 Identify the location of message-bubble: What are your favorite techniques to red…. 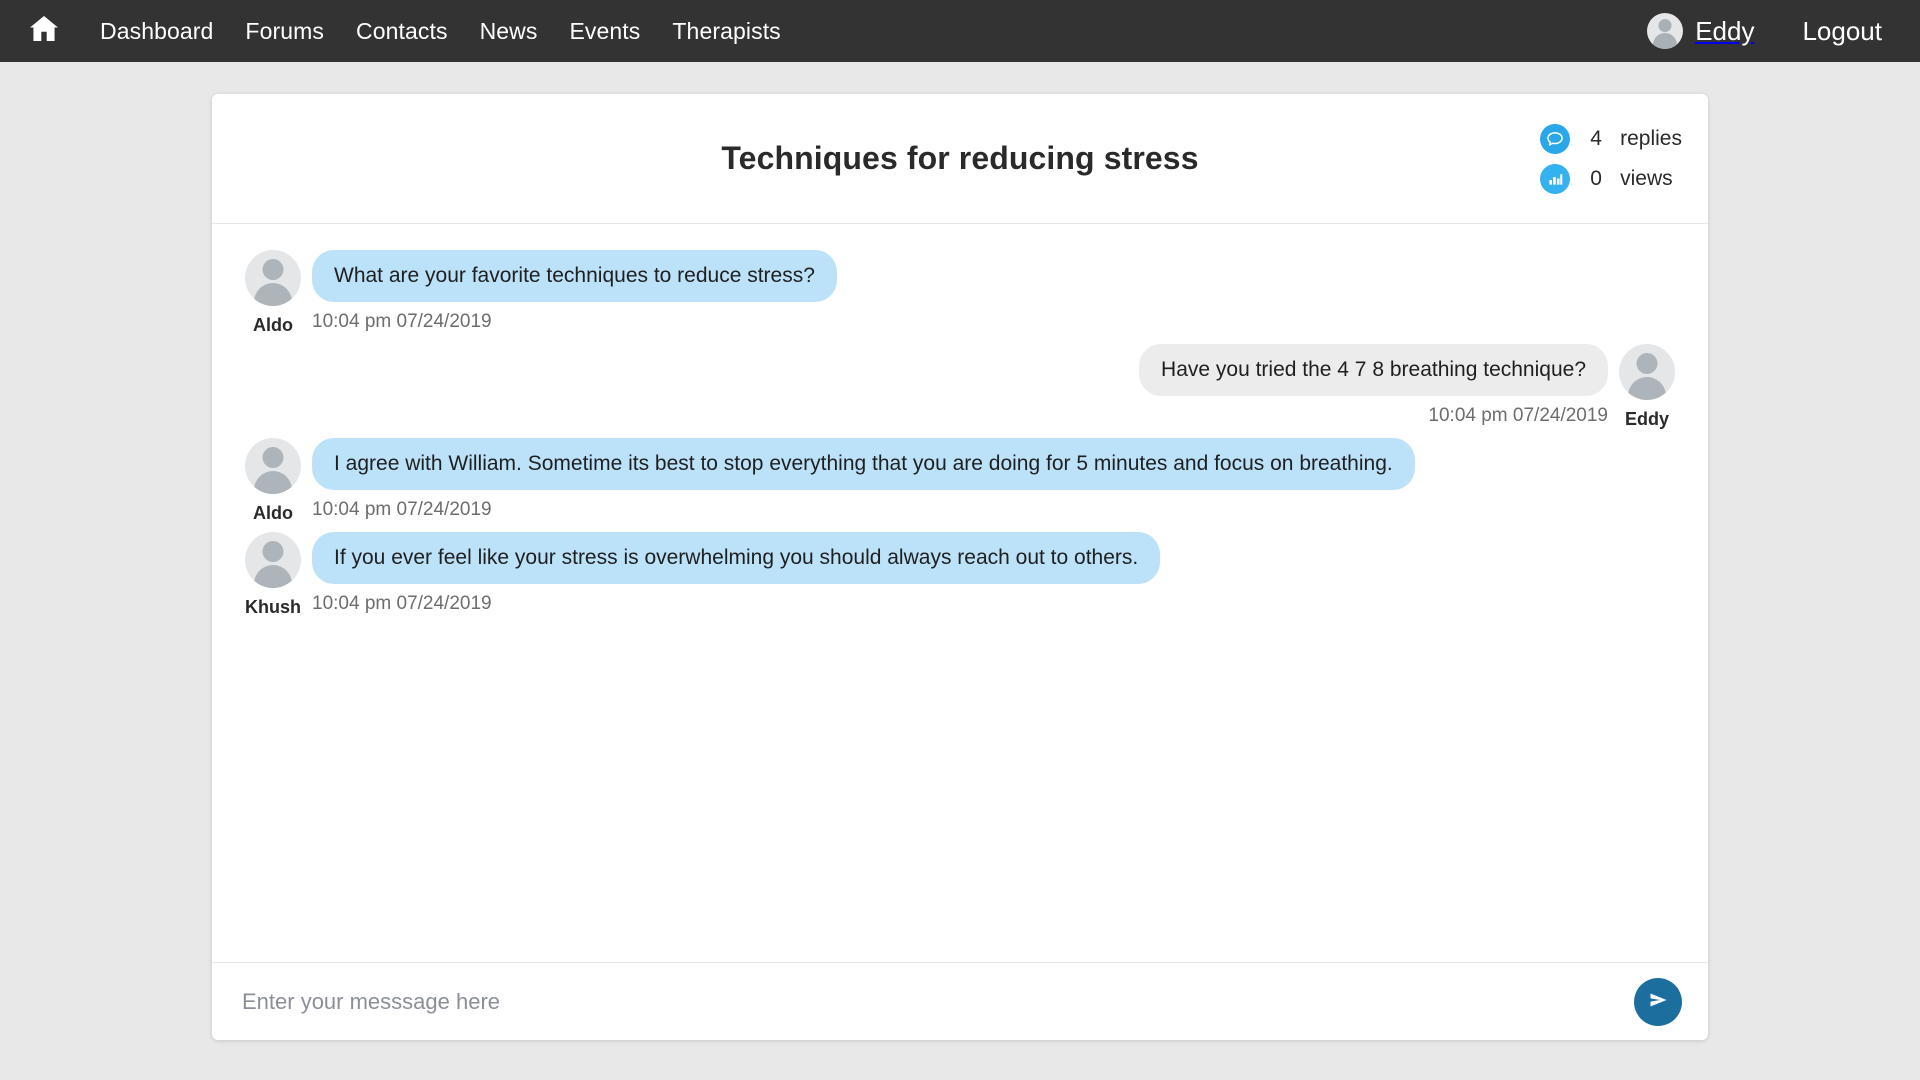
(574, 276).